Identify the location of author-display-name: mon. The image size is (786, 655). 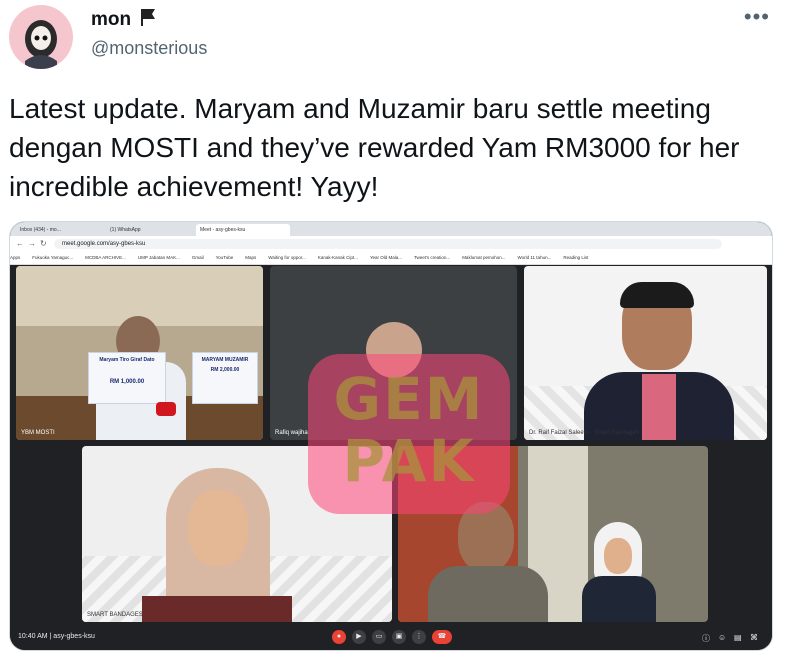
(123, 20).